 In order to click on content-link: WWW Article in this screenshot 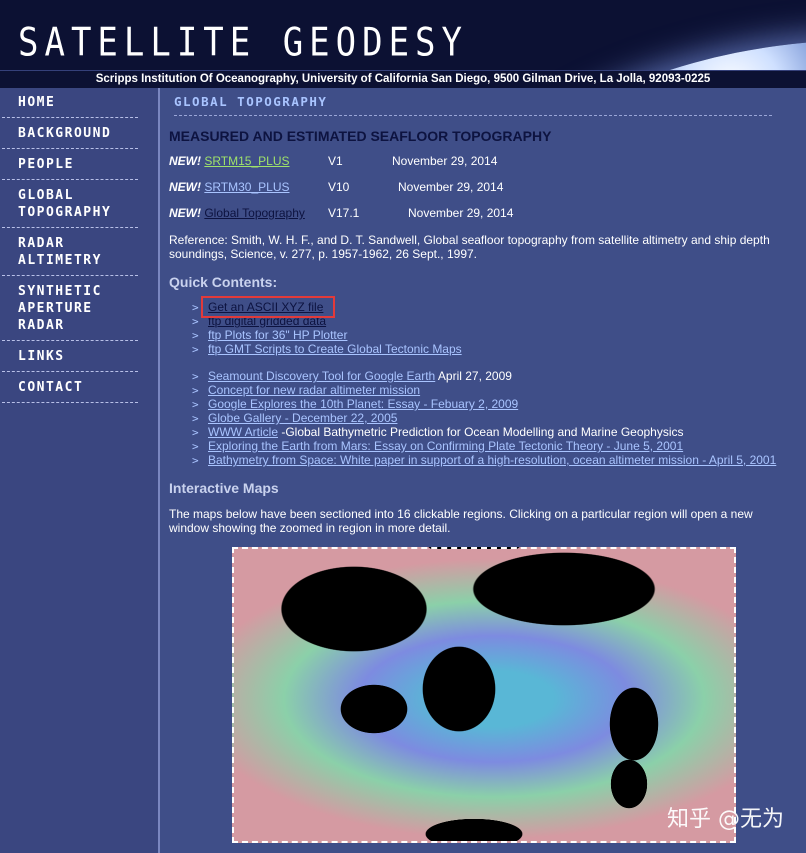, I will do `click(243, 432)`.